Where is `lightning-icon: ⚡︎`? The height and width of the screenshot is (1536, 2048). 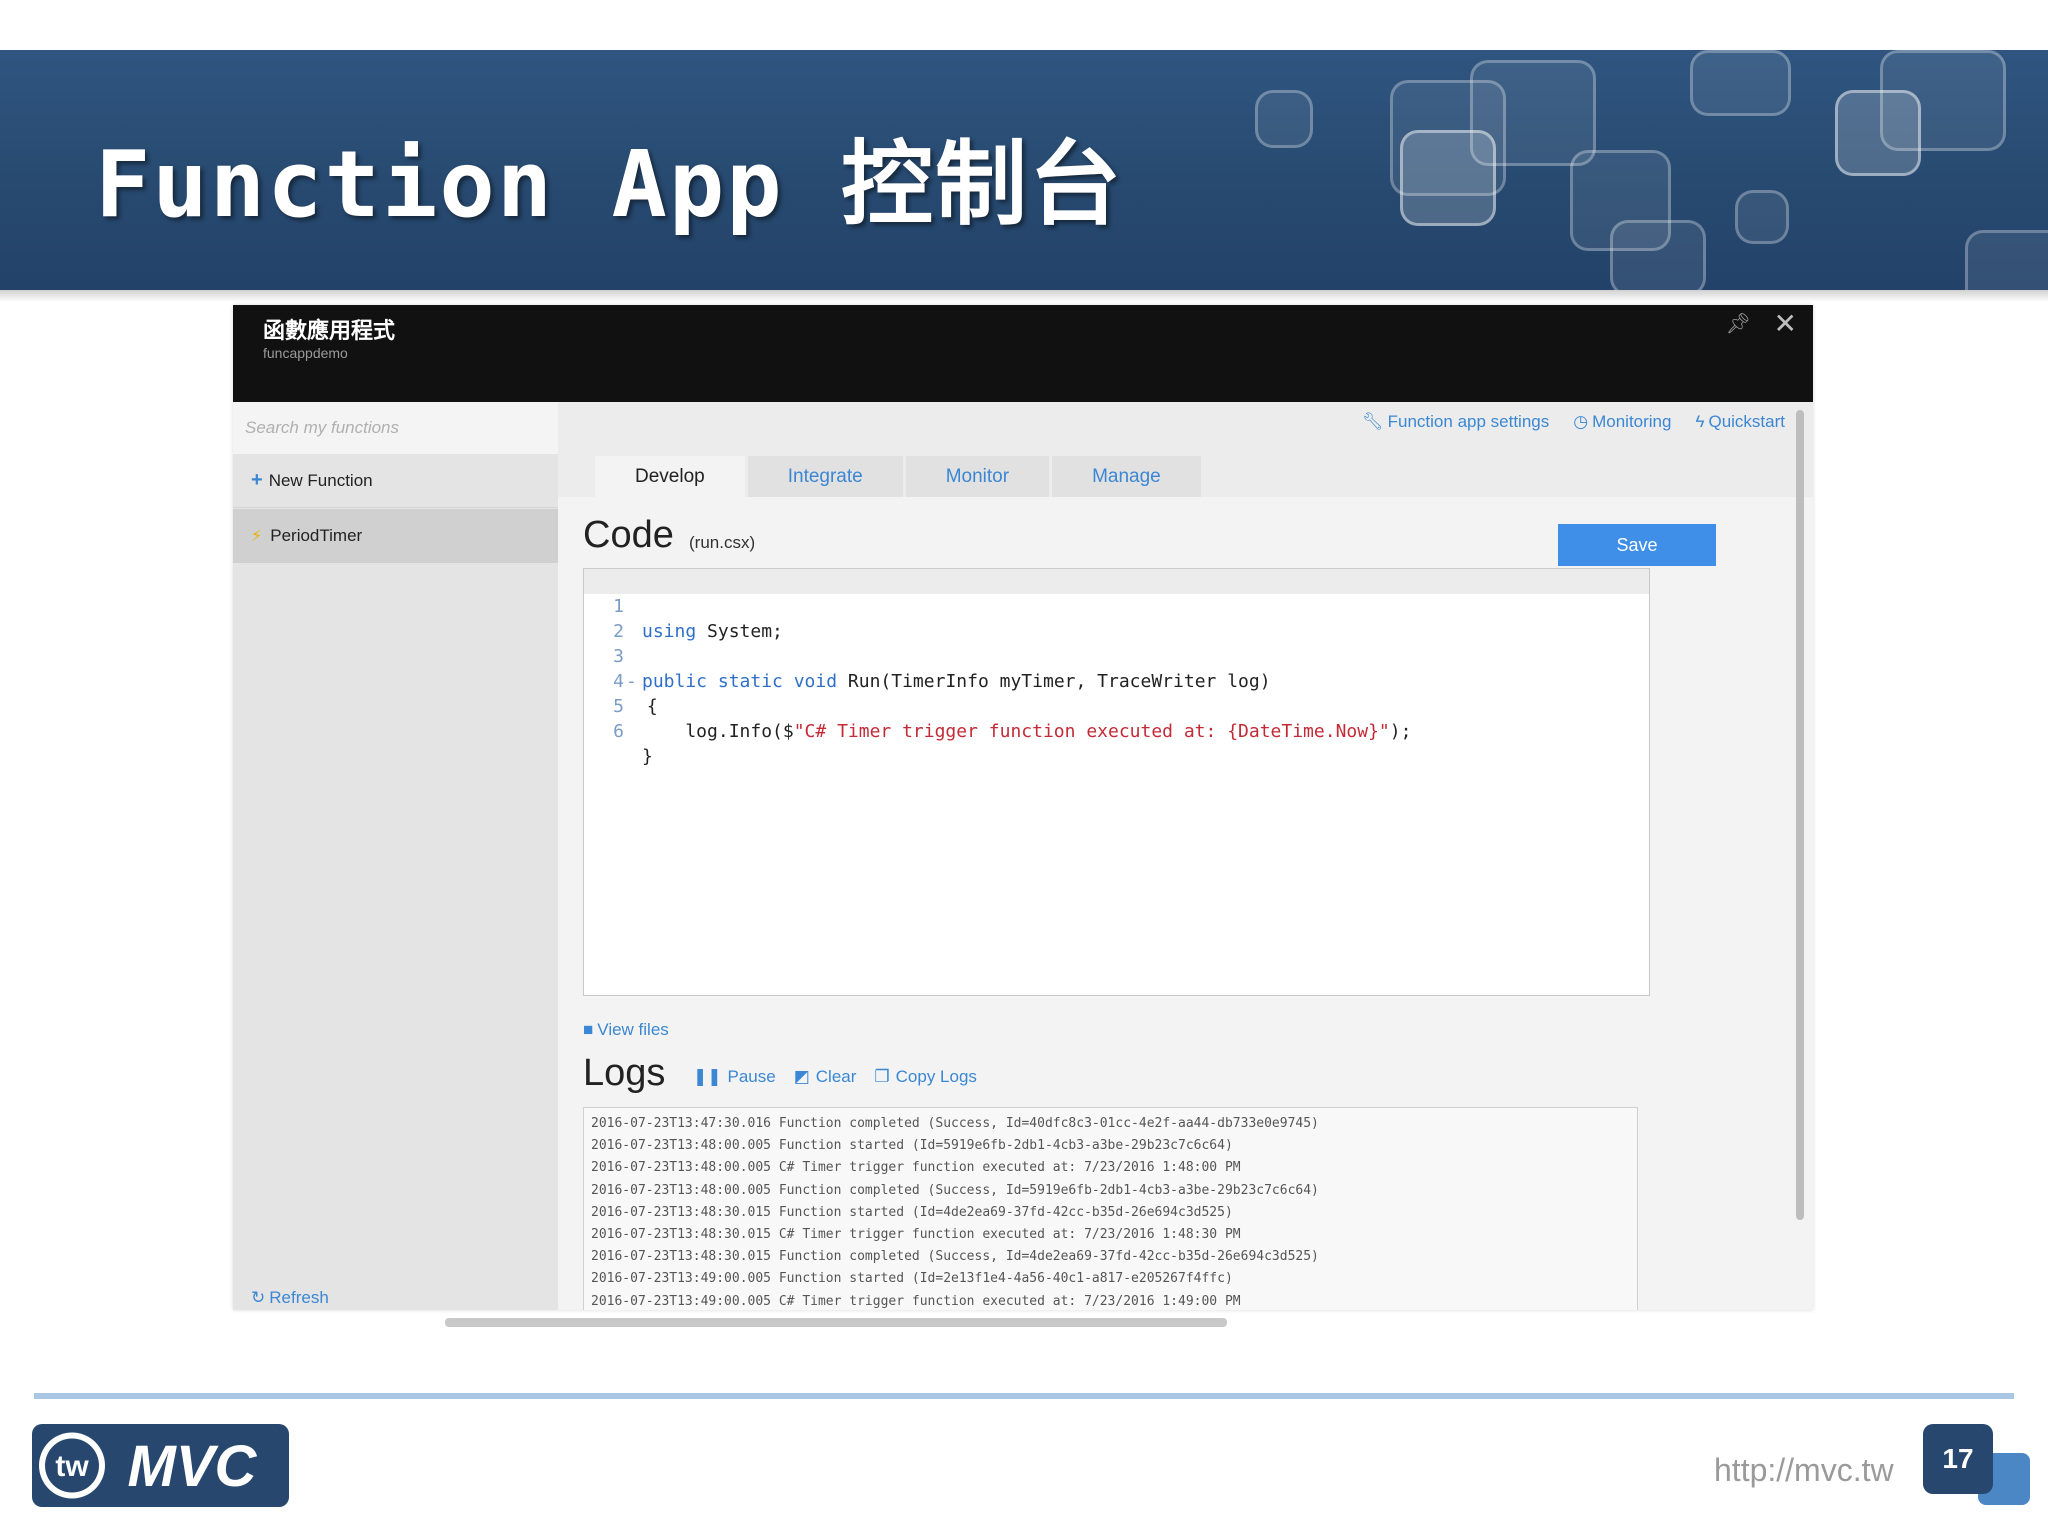 lightning-icon: ⚡︎ is located at coordinates (257, 536).